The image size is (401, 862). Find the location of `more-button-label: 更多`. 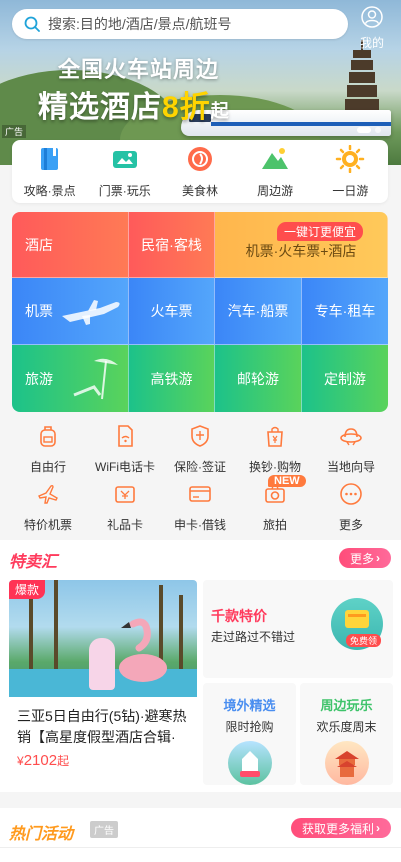

more-button-label: 更多 is located at coordinates (361, 558).